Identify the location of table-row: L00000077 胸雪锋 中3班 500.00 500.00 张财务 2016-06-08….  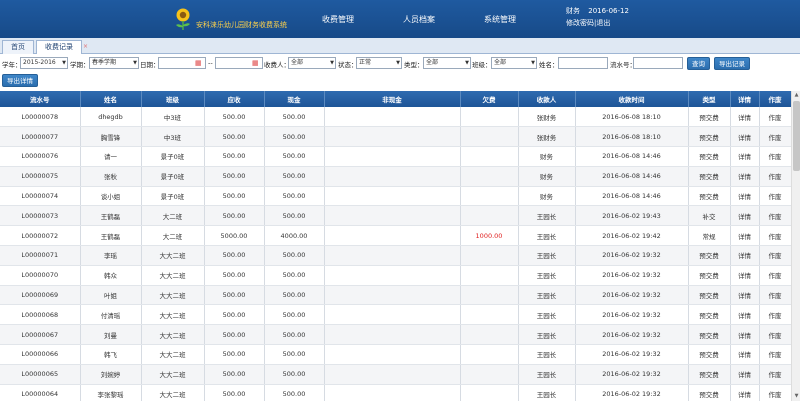
(395, 137).